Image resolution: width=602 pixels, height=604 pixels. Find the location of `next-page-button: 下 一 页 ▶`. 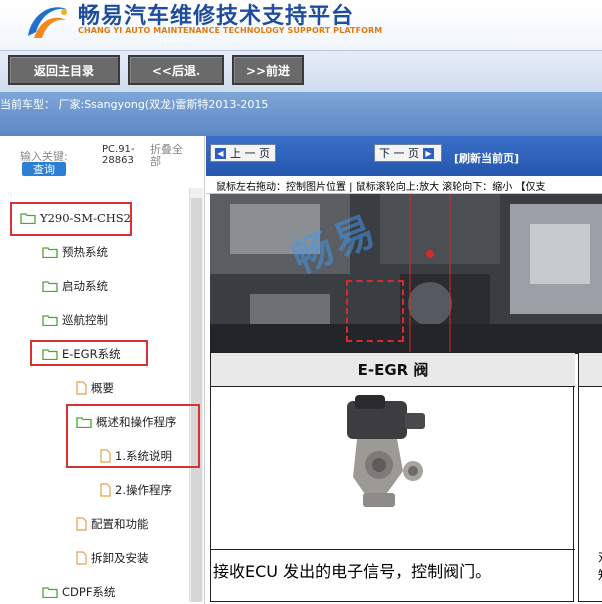

next-page-button: 下 一 页 ▶ is located at coordinates (408, 153).